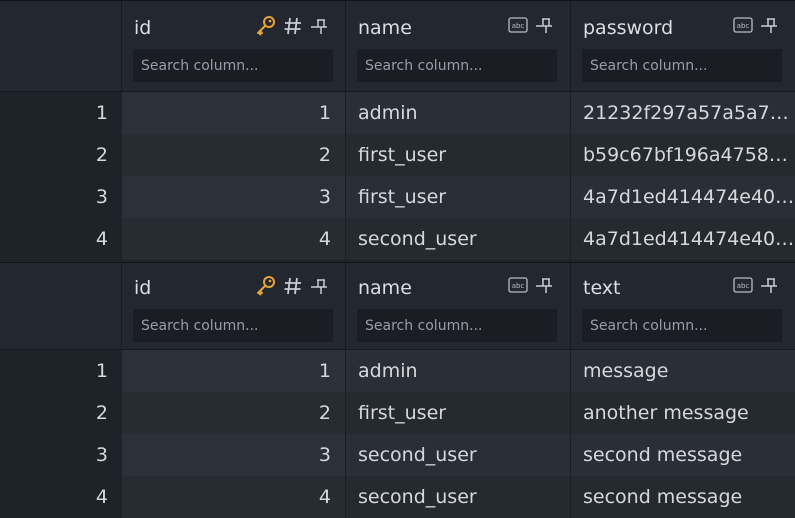  I want to click on cell-text: message, so click(683, 371).